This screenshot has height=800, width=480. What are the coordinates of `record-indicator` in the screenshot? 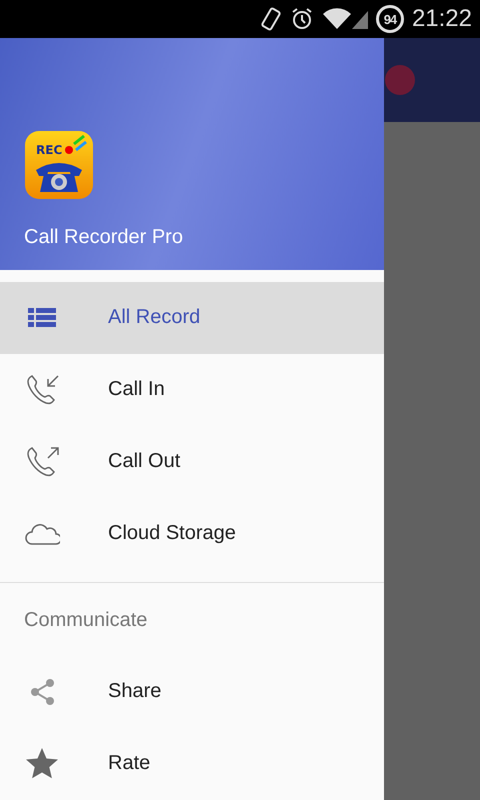 It's located at (400, 80).